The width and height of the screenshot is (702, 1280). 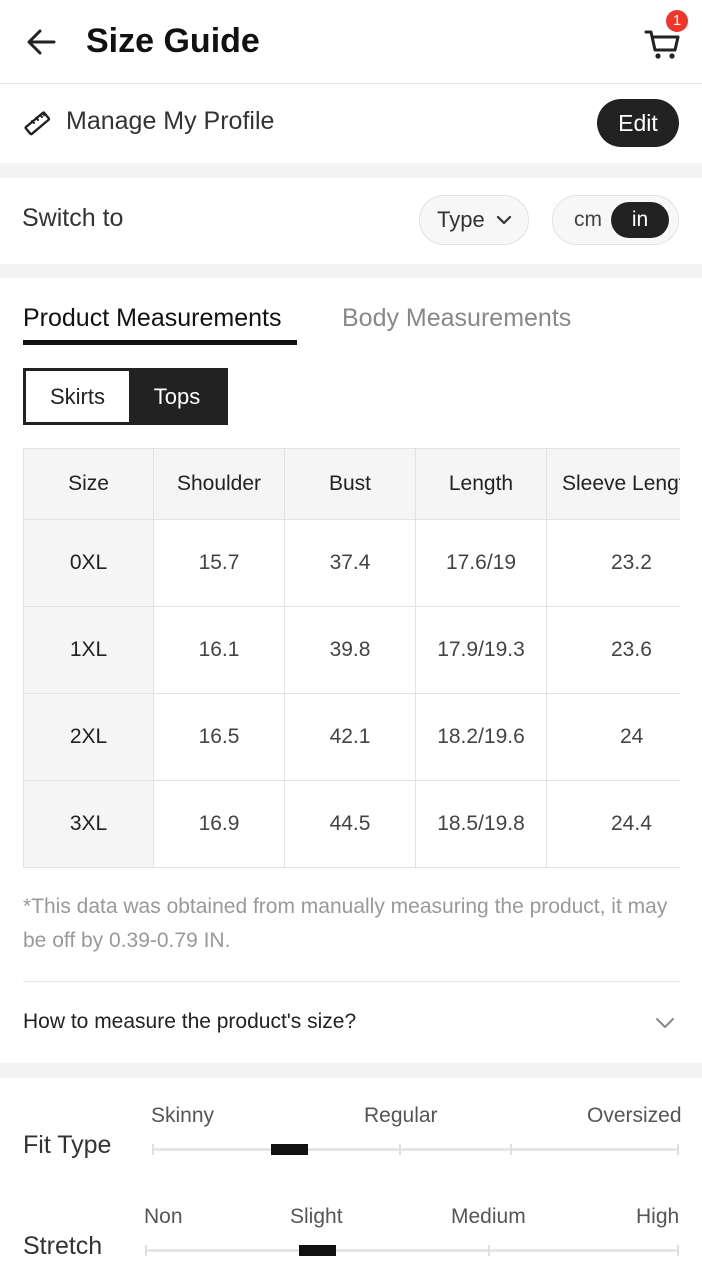 I want to click on table-cell: 44.5, so click(x=350, y=823).